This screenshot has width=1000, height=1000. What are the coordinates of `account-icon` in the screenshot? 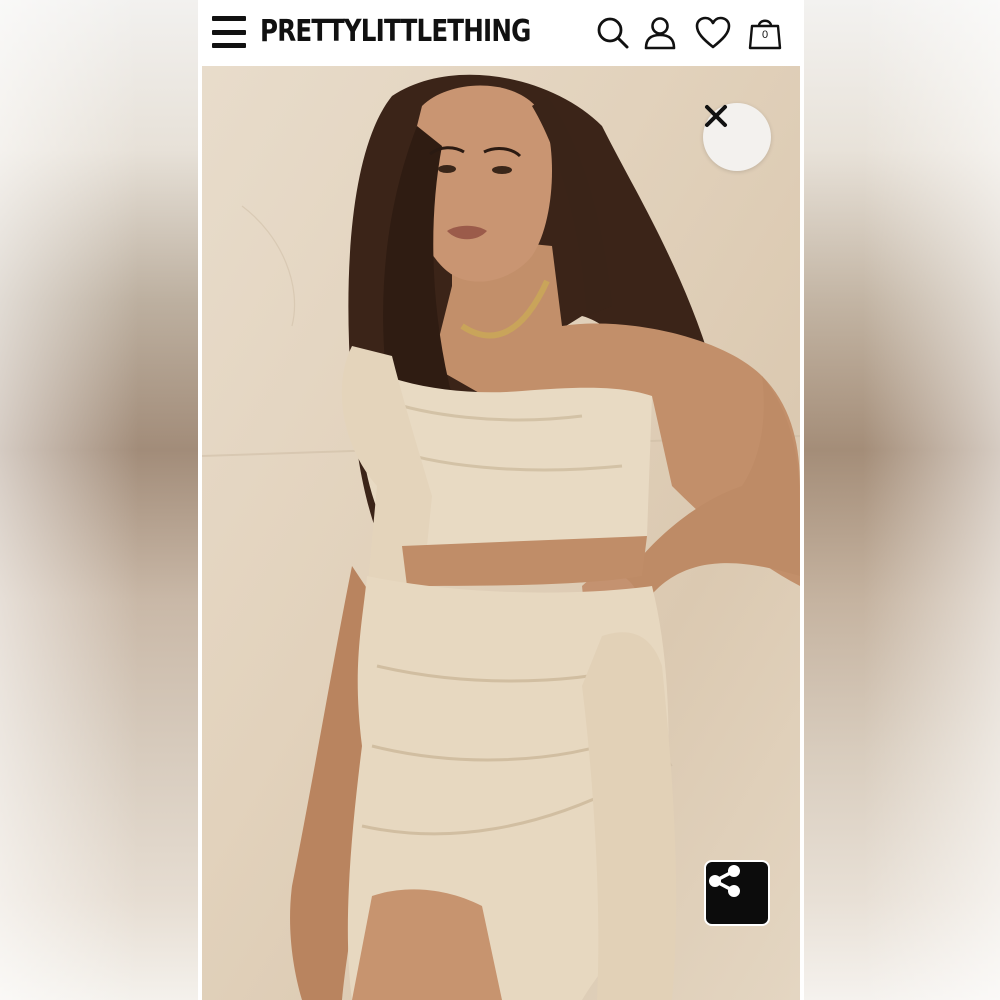 It's located at (660, 33).